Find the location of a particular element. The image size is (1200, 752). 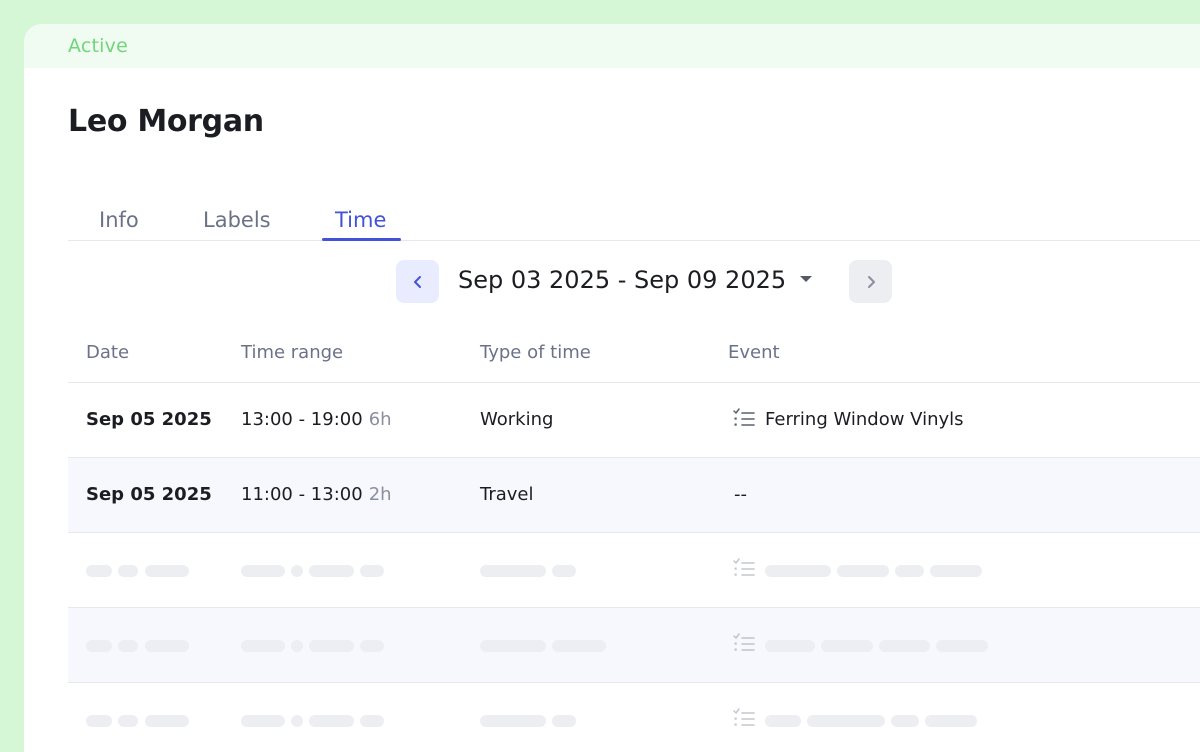

tab-info: Info is located at coordinates (119, 217).